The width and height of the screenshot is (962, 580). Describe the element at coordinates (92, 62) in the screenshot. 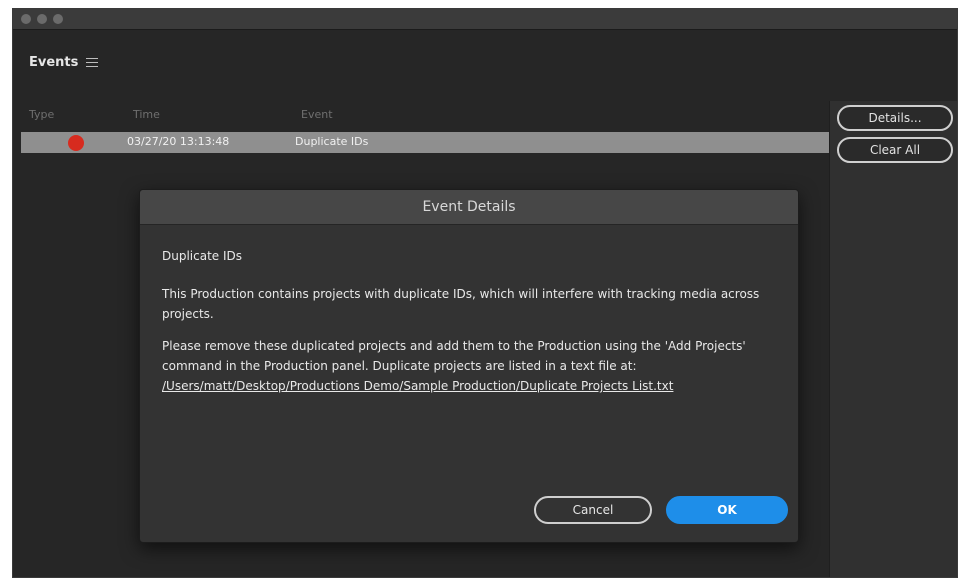

I see `hamburger-menu-icon` at that location.